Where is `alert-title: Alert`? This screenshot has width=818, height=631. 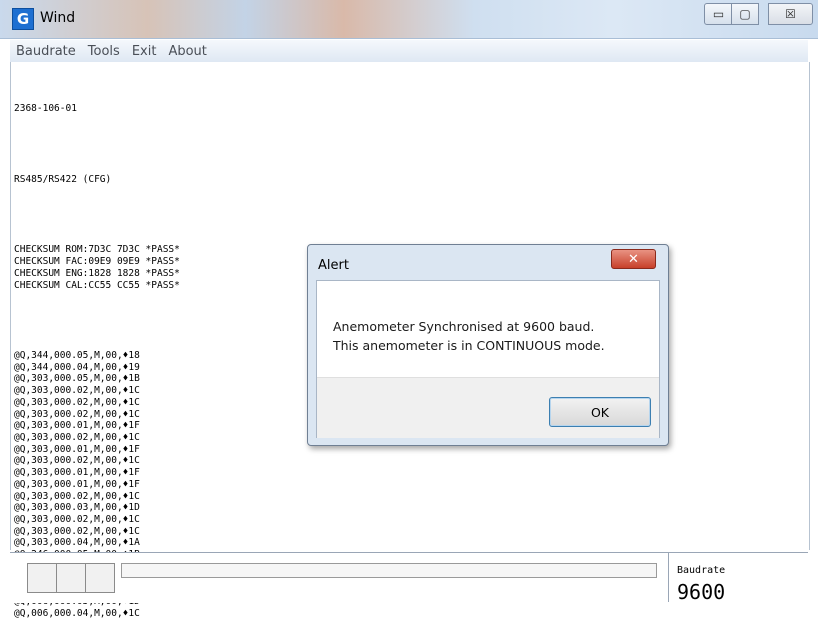 alert-title: Alert is located at coordinates (333, 265).